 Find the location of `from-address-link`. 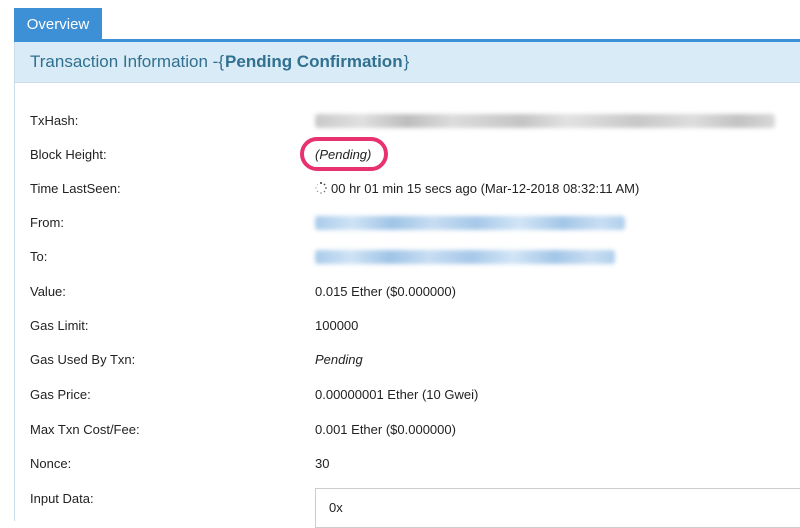

from-address-link is located at coordinates (470, 223).